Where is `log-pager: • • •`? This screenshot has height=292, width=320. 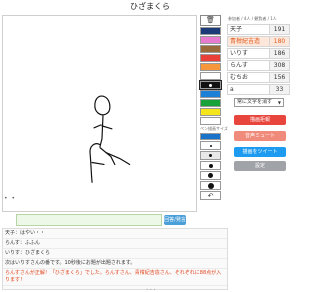 log-pager: • • • is located at coordinates (151, 289).